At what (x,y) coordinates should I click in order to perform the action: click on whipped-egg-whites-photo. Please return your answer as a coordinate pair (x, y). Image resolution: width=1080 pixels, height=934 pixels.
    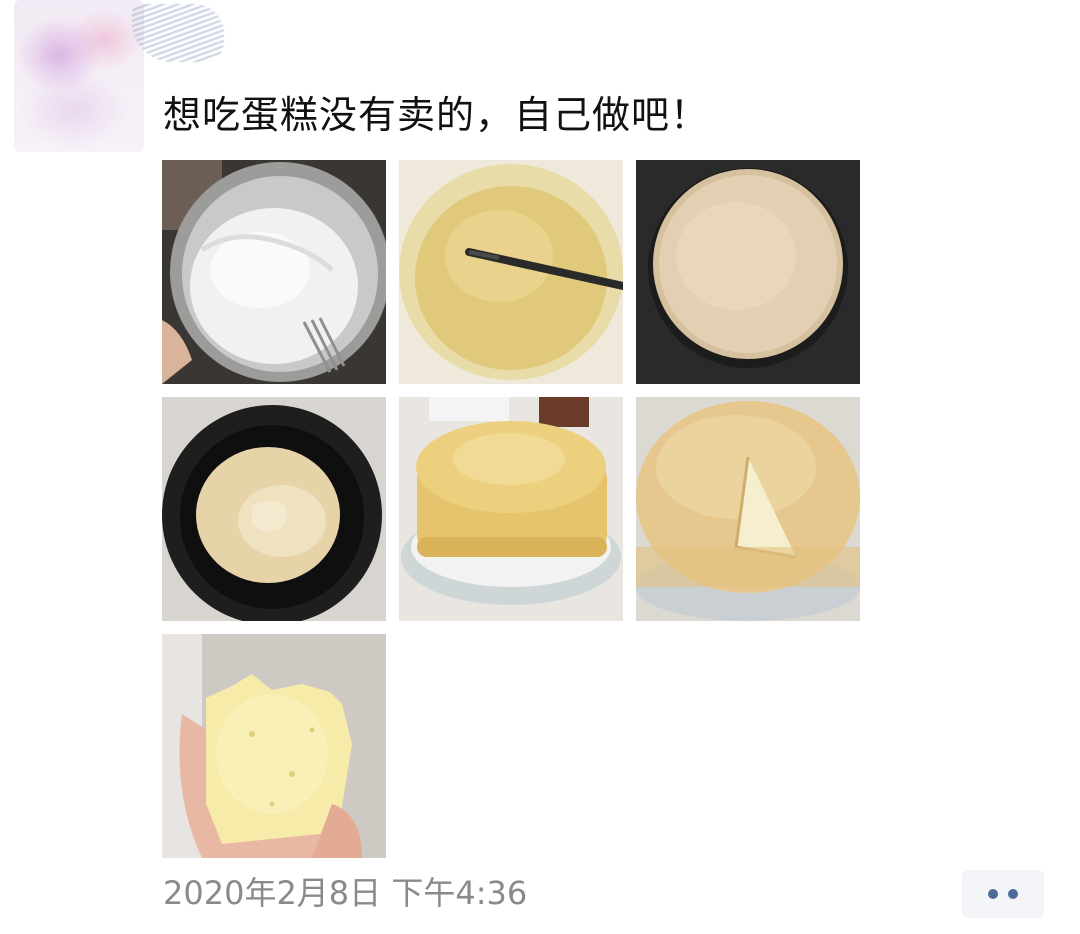
    Looking at the image, I should click on (274, 272).